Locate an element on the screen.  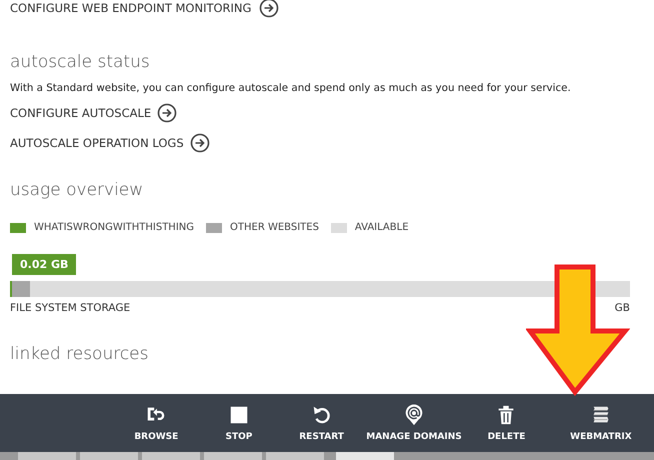
section-heading: usage overview is located at coordinates (77, 190).